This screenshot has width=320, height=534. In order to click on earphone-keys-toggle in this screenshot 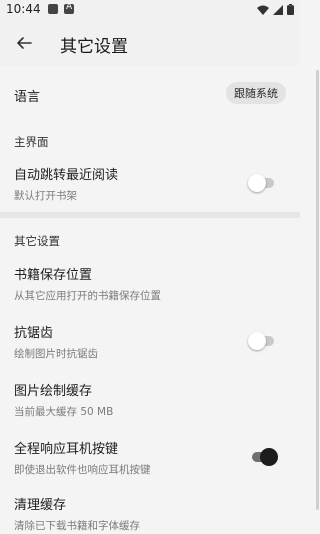, I will do `click(263, 457)`.